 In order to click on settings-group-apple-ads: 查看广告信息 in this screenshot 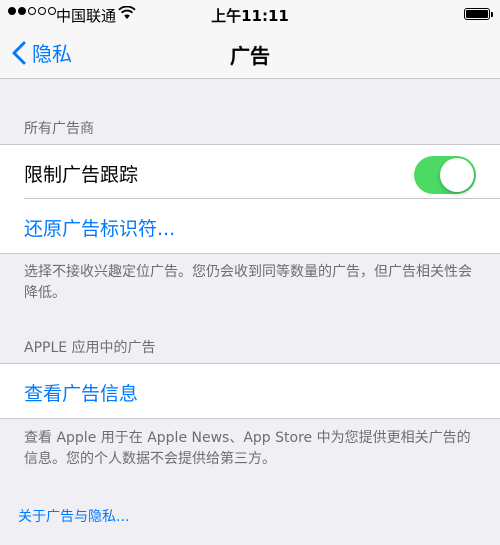, I will do `click(250, 391)`.